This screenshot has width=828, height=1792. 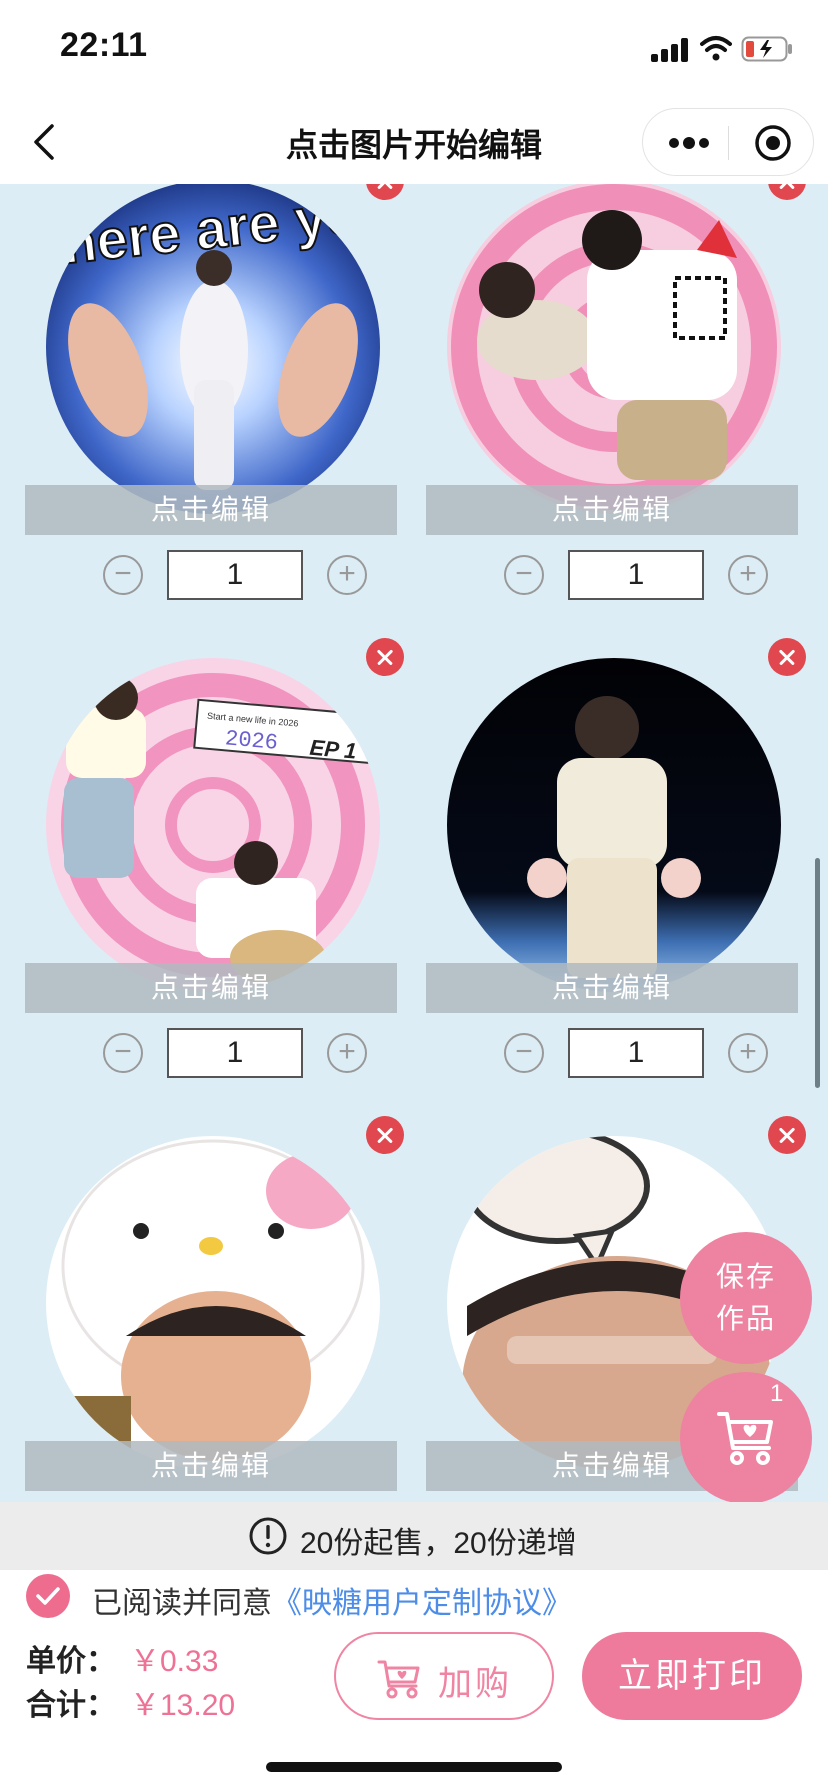 I want to click on photo-ep-text: EP 1, so click(x=333, y=749).